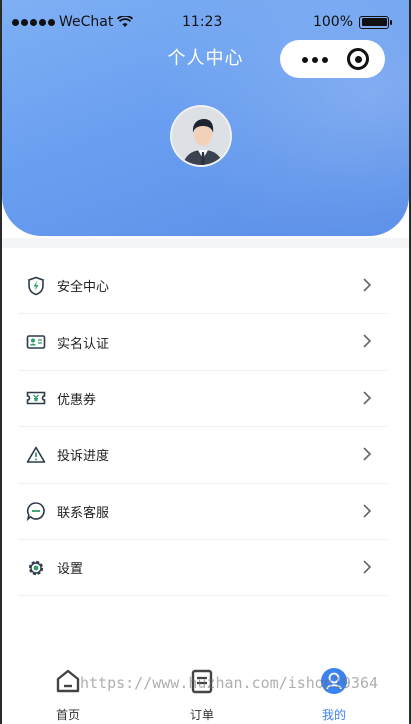 Image resolution: width=411 pixels, height=724 pixels. Describe the element at coordinates (36, 398) in the screenshot. I see `coupon-icon` at that location.